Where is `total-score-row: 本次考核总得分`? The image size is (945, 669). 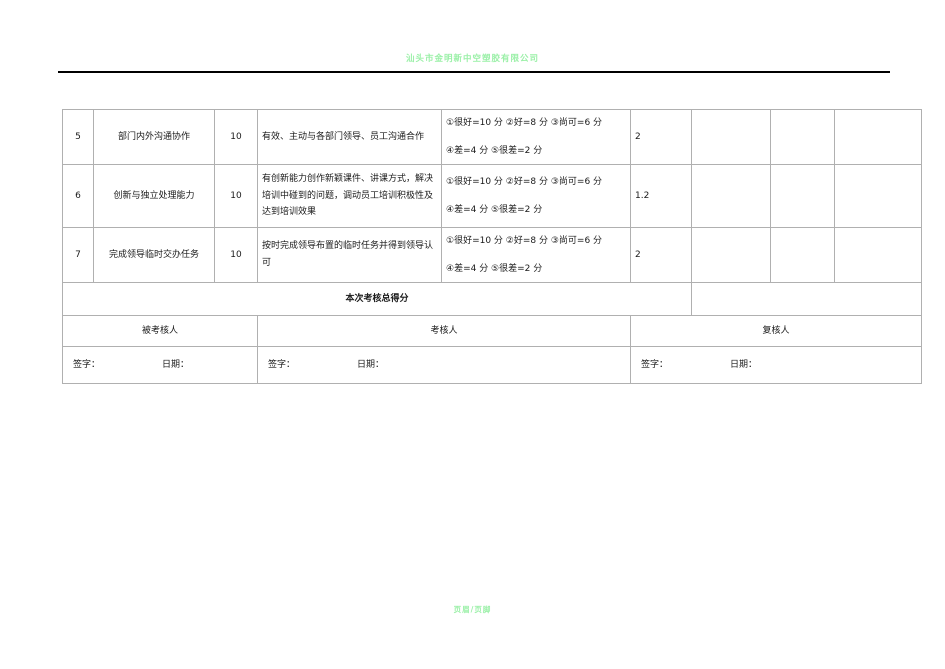 total-score-row: 本次考核总得分 is located at coordinates (492, 299).